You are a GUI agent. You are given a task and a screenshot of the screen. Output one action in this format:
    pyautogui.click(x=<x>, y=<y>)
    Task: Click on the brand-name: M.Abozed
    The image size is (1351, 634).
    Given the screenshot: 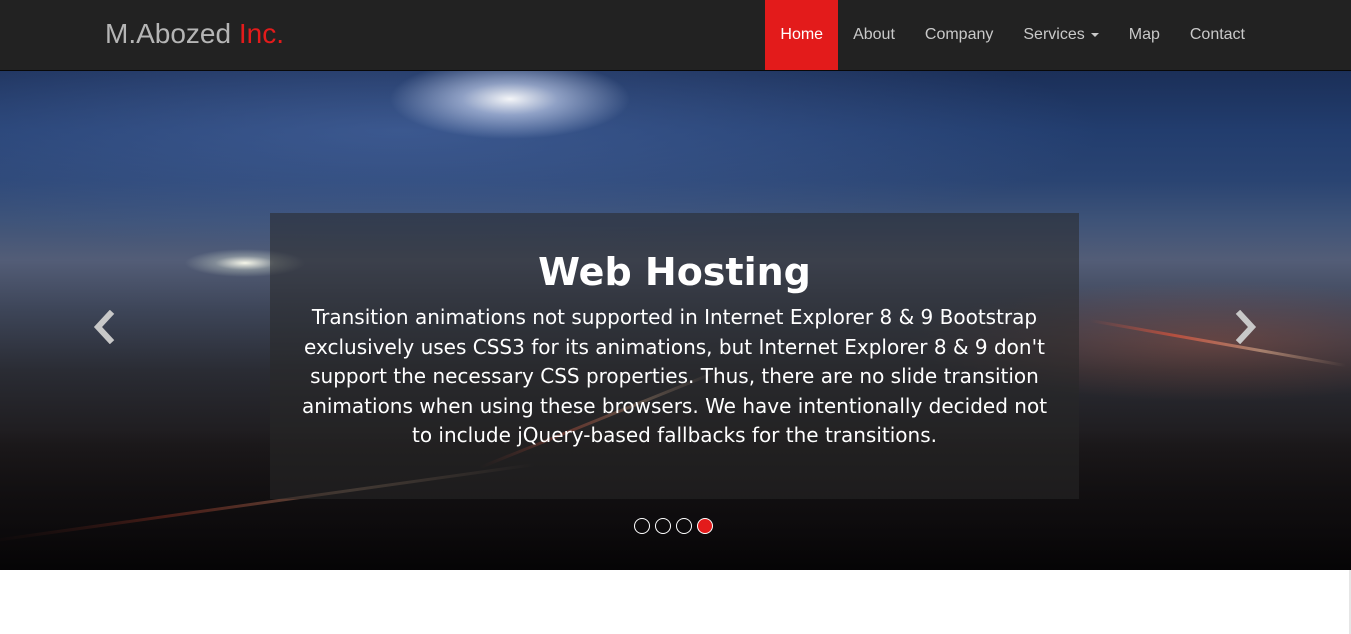 What is the action you would take?
    pyautogui.click(x=168, y=33)
    